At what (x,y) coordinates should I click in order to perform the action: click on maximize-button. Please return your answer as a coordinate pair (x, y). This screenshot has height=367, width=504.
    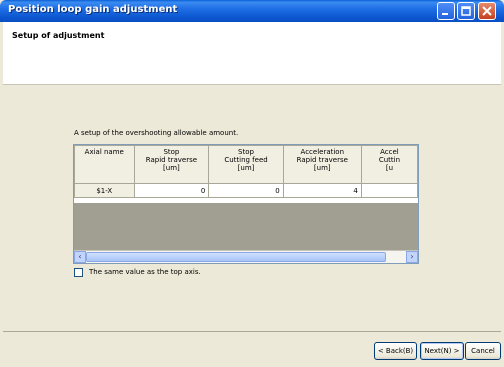
    Looking at the image, I should click on (466, 11).